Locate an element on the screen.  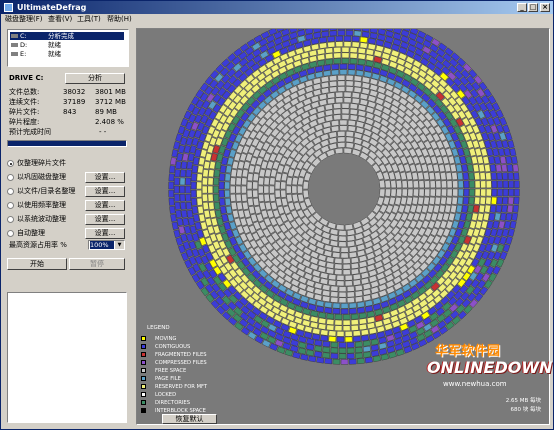
option-label: 以文件/目录名整理 is located at coordinates (46, 191).